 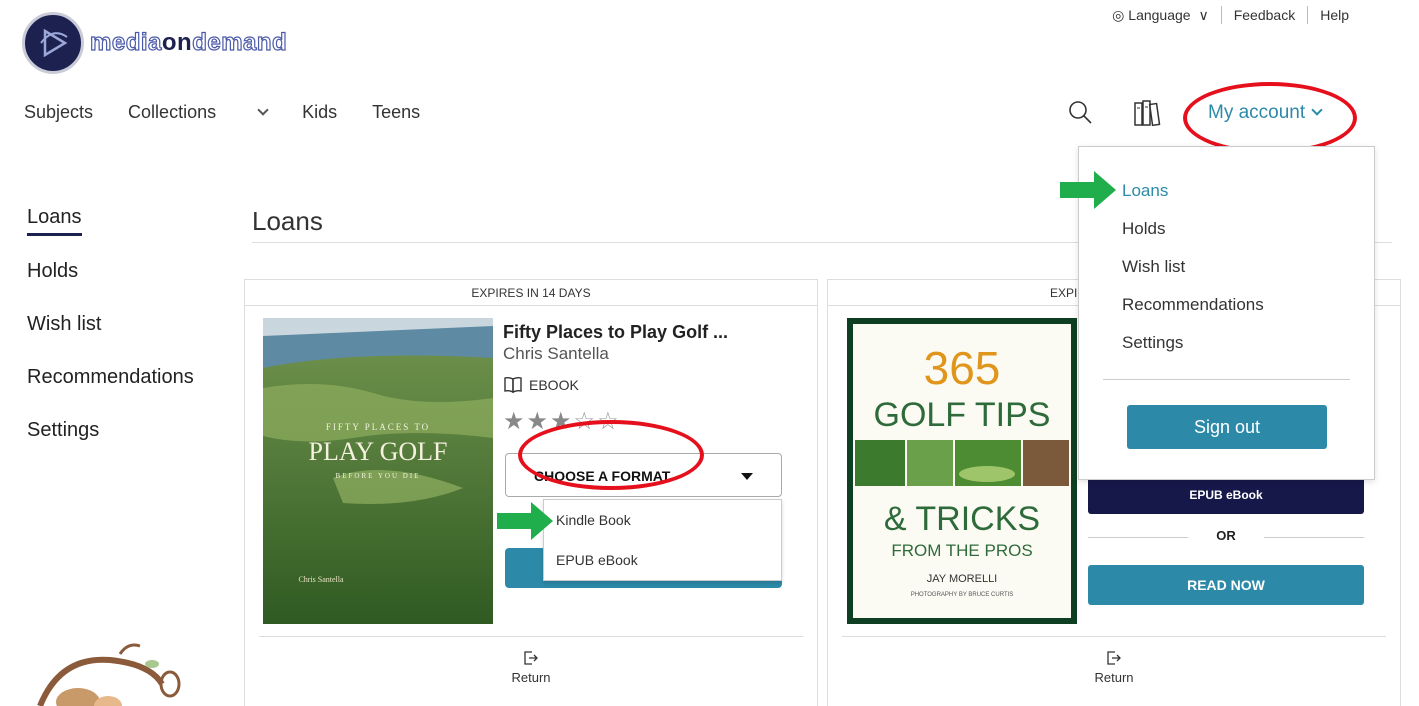 I want to click on or-separator: OR, so click(x=1226, y=537).